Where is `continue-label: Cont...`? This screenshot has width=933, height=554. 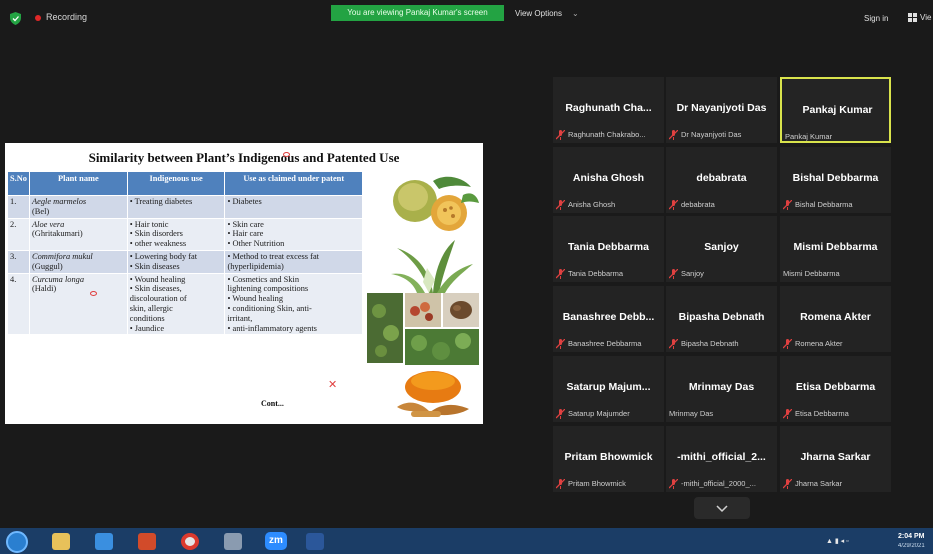 continue-label: Cont... is located at coordinates (272, 403).